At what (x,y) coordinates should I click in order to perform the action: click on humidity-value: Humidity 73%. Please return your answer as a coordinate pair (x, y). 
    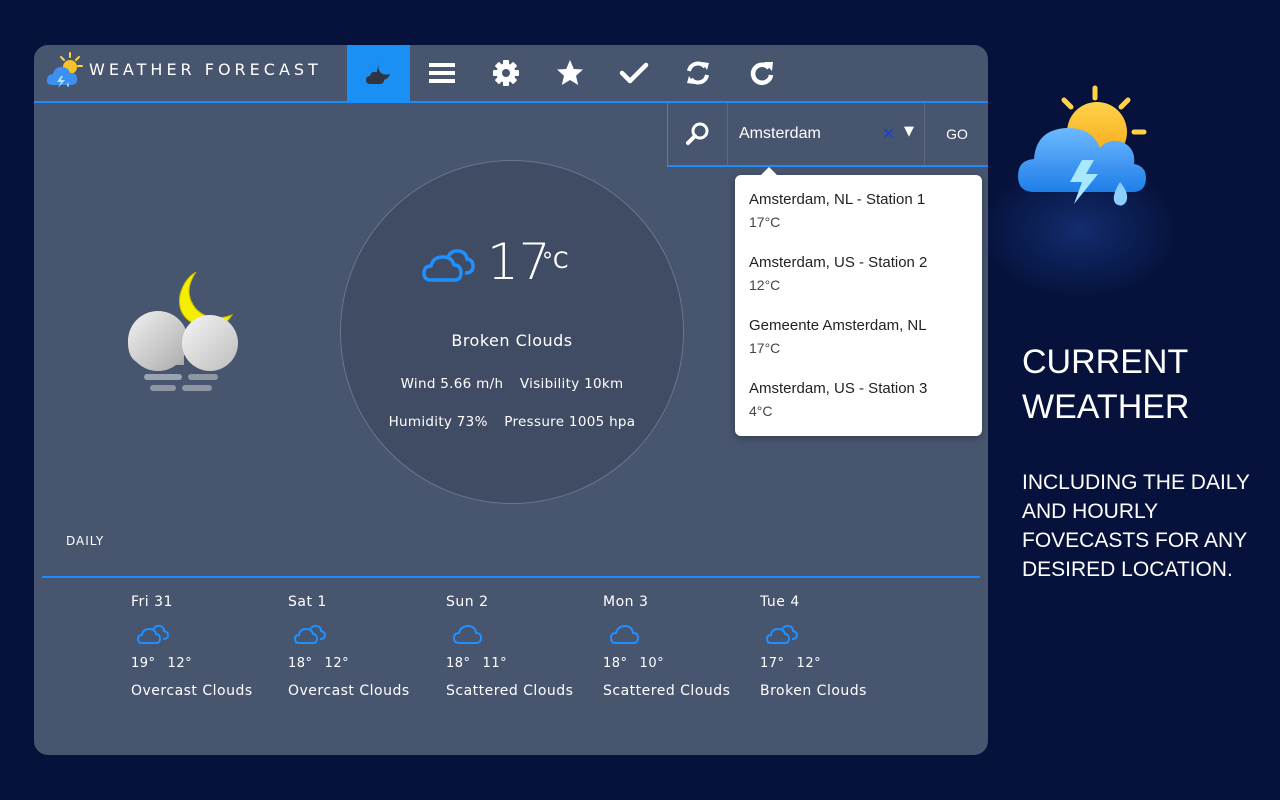
    Looking at the image, I should click on (438, 422).